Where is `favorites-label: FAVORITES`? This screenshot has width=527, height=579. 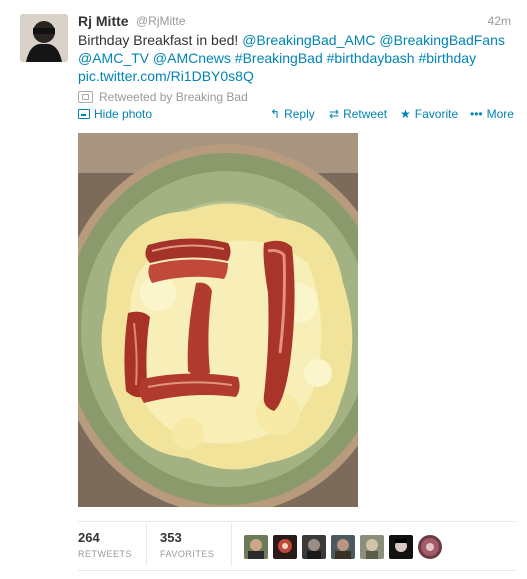
favorites-label: FAVORITES is located at coordinates (187, 554).